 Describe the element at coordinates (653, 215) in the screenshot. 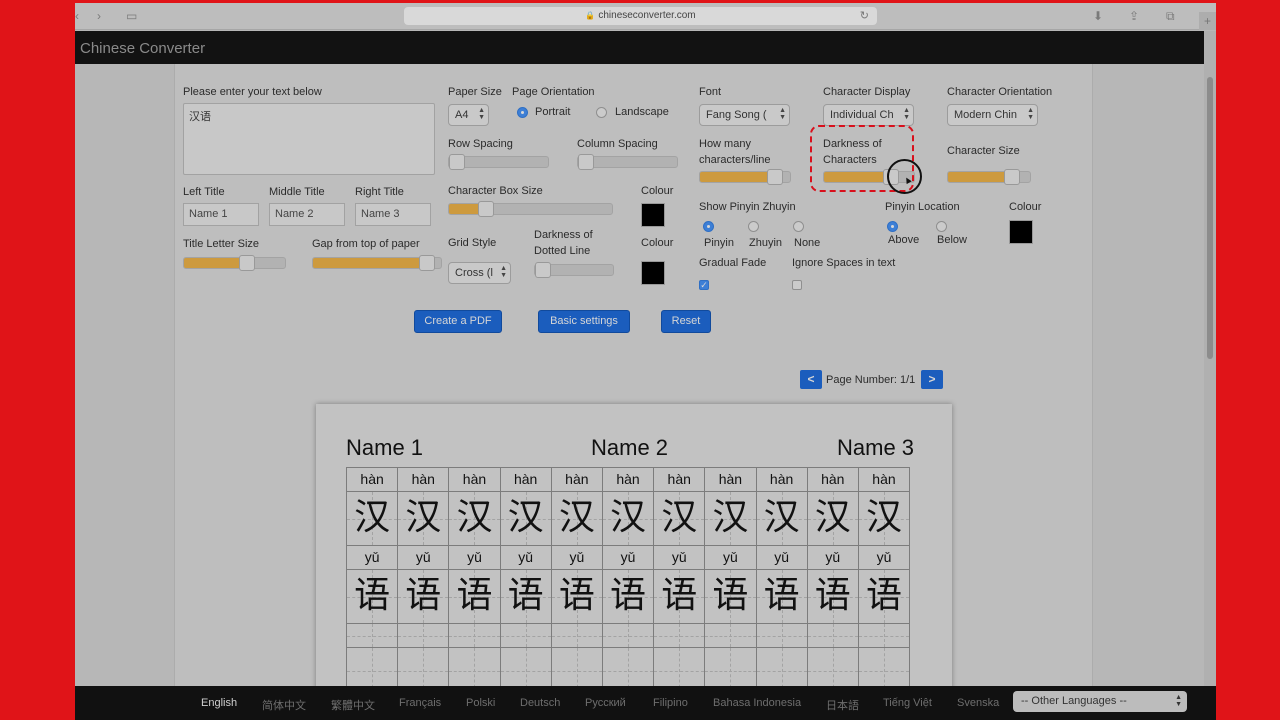

I see `box-colour-swatch` at that location.